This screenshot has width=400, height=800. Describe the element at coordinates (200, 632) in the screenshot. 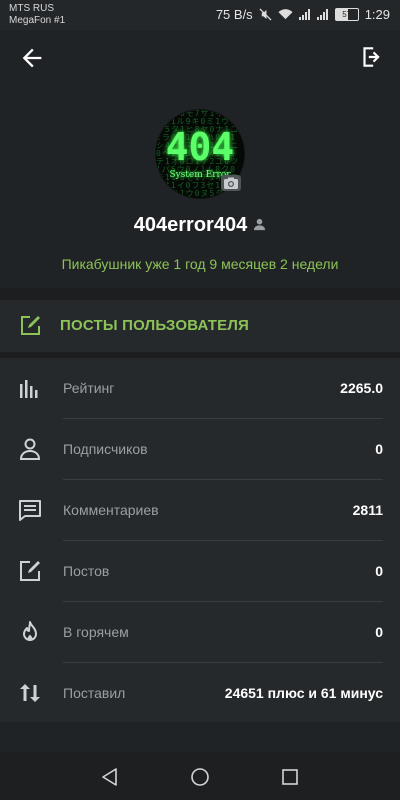

I see `stat-hot: В горячем 0` at that location.